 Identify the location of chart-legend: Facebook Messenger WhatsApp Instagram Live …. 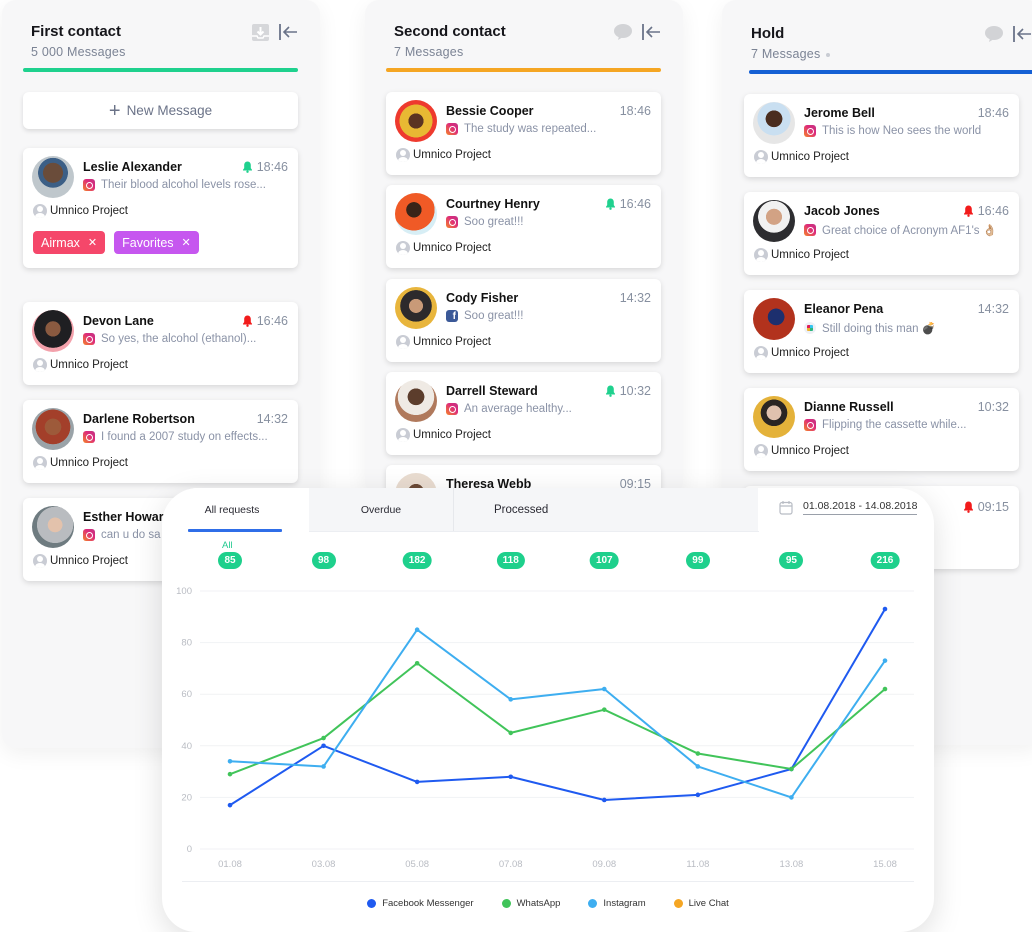
(548, 903).